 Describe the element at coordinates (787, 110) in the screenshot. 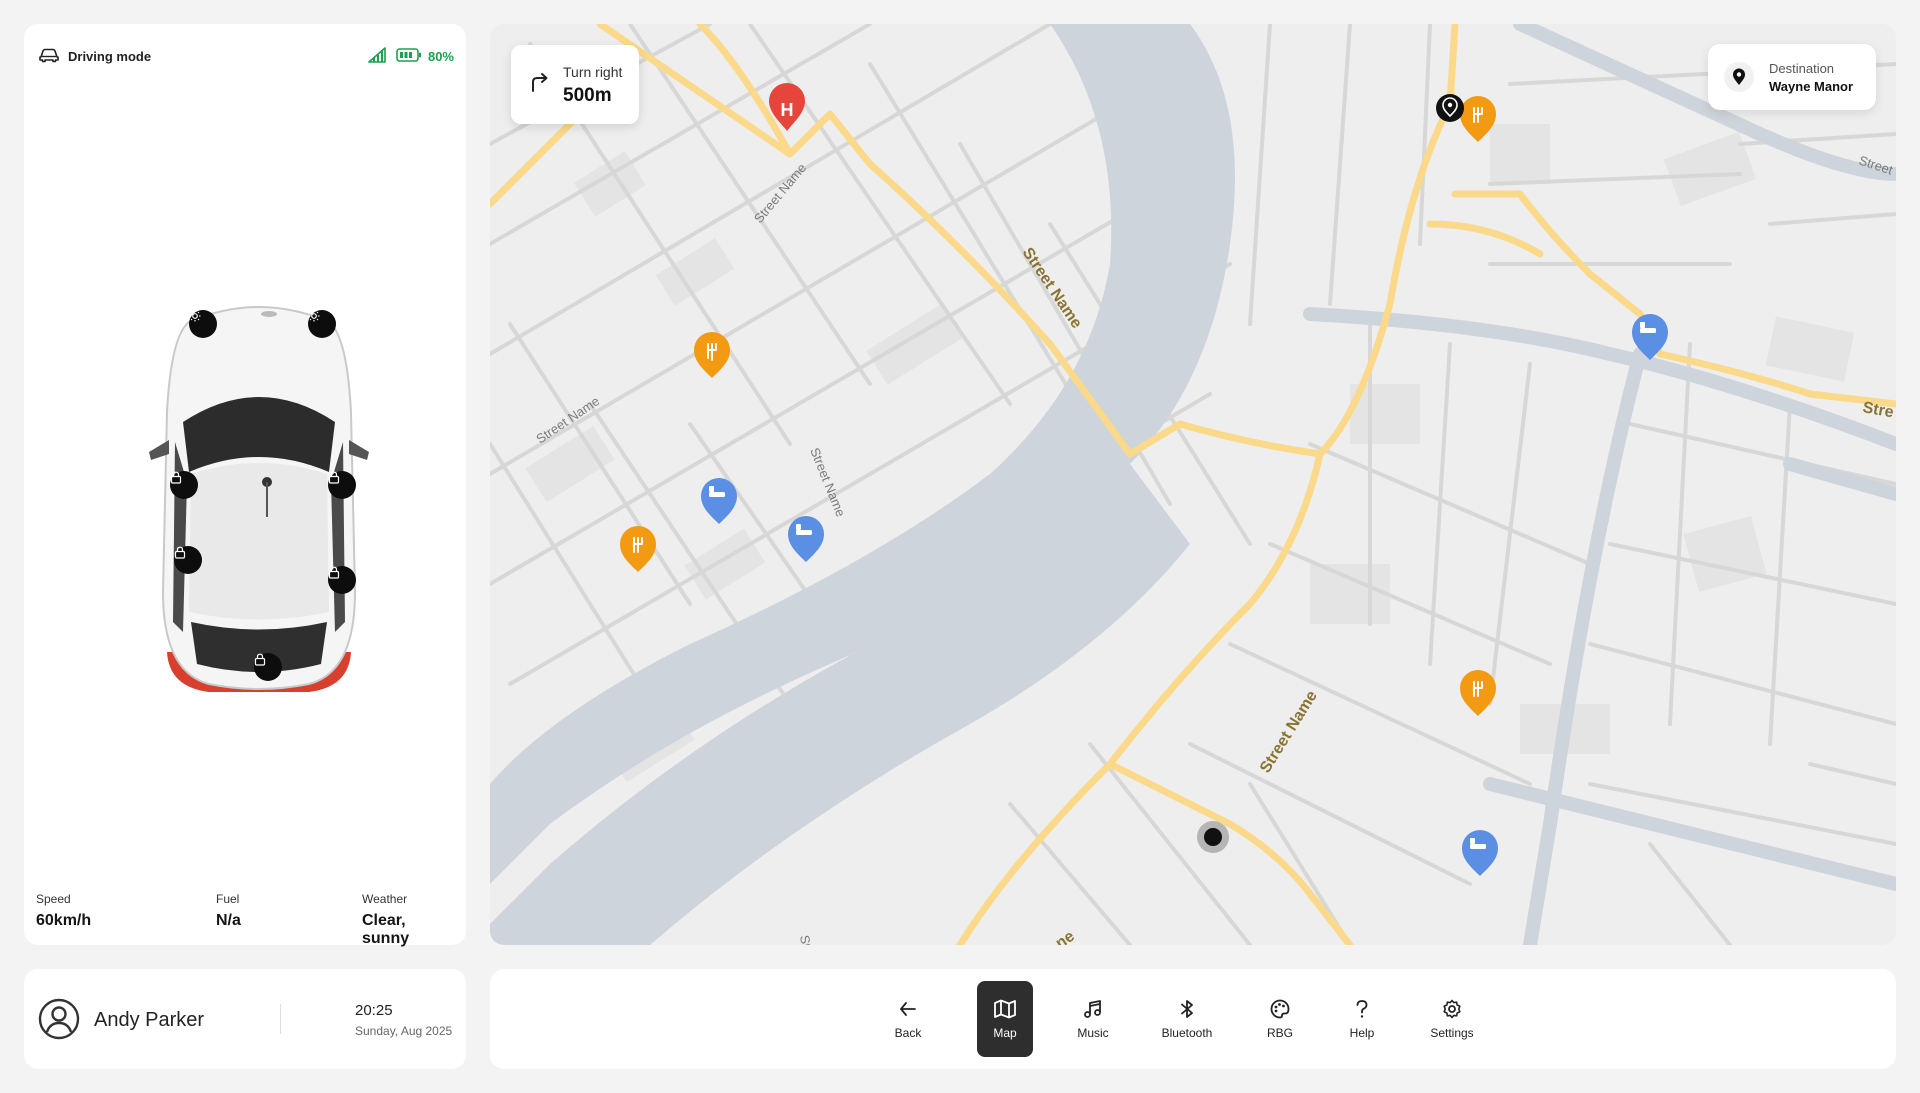

I see `svg-text: H` at that location.